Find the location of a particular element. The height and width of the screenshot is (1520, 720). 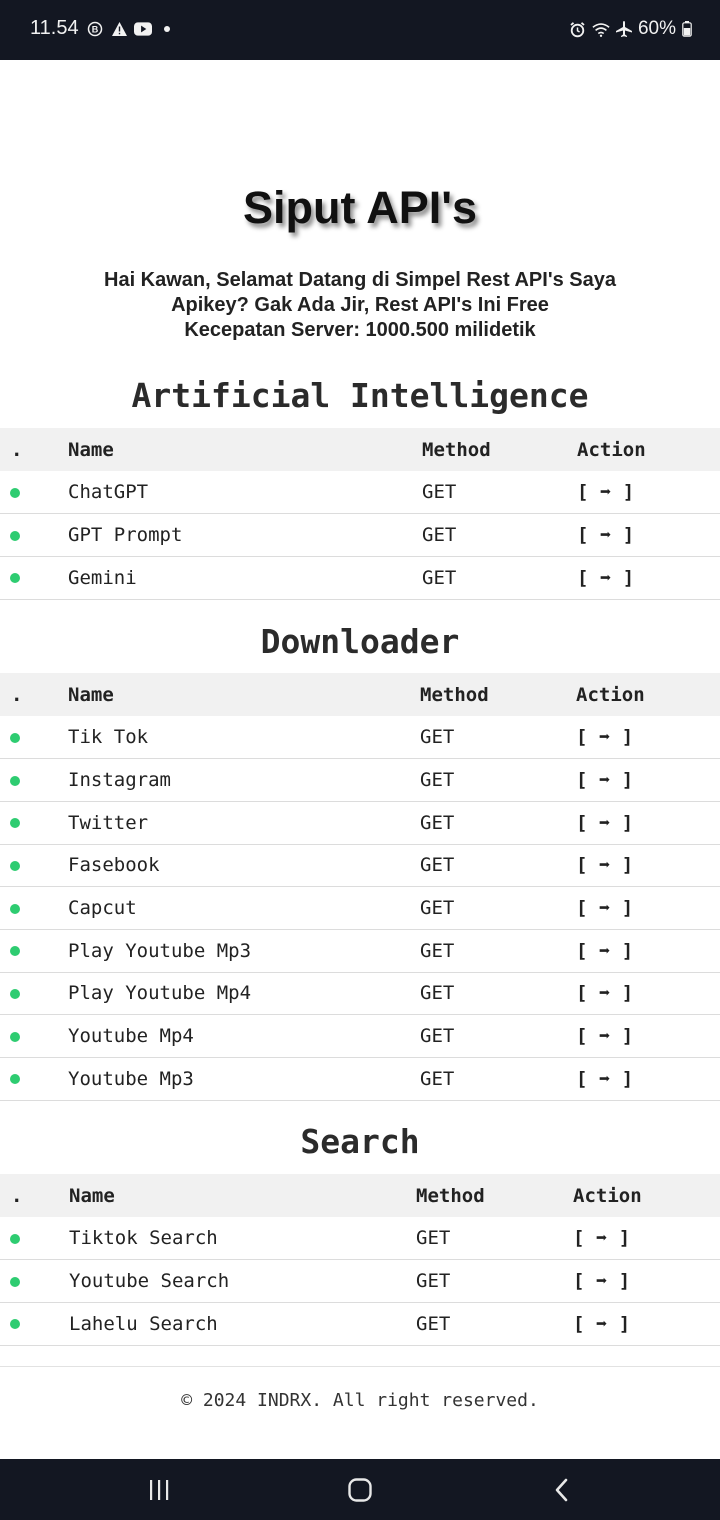

table-row: Youtube Search GET[ ➡ ] is located at coordinates (360, 1281).